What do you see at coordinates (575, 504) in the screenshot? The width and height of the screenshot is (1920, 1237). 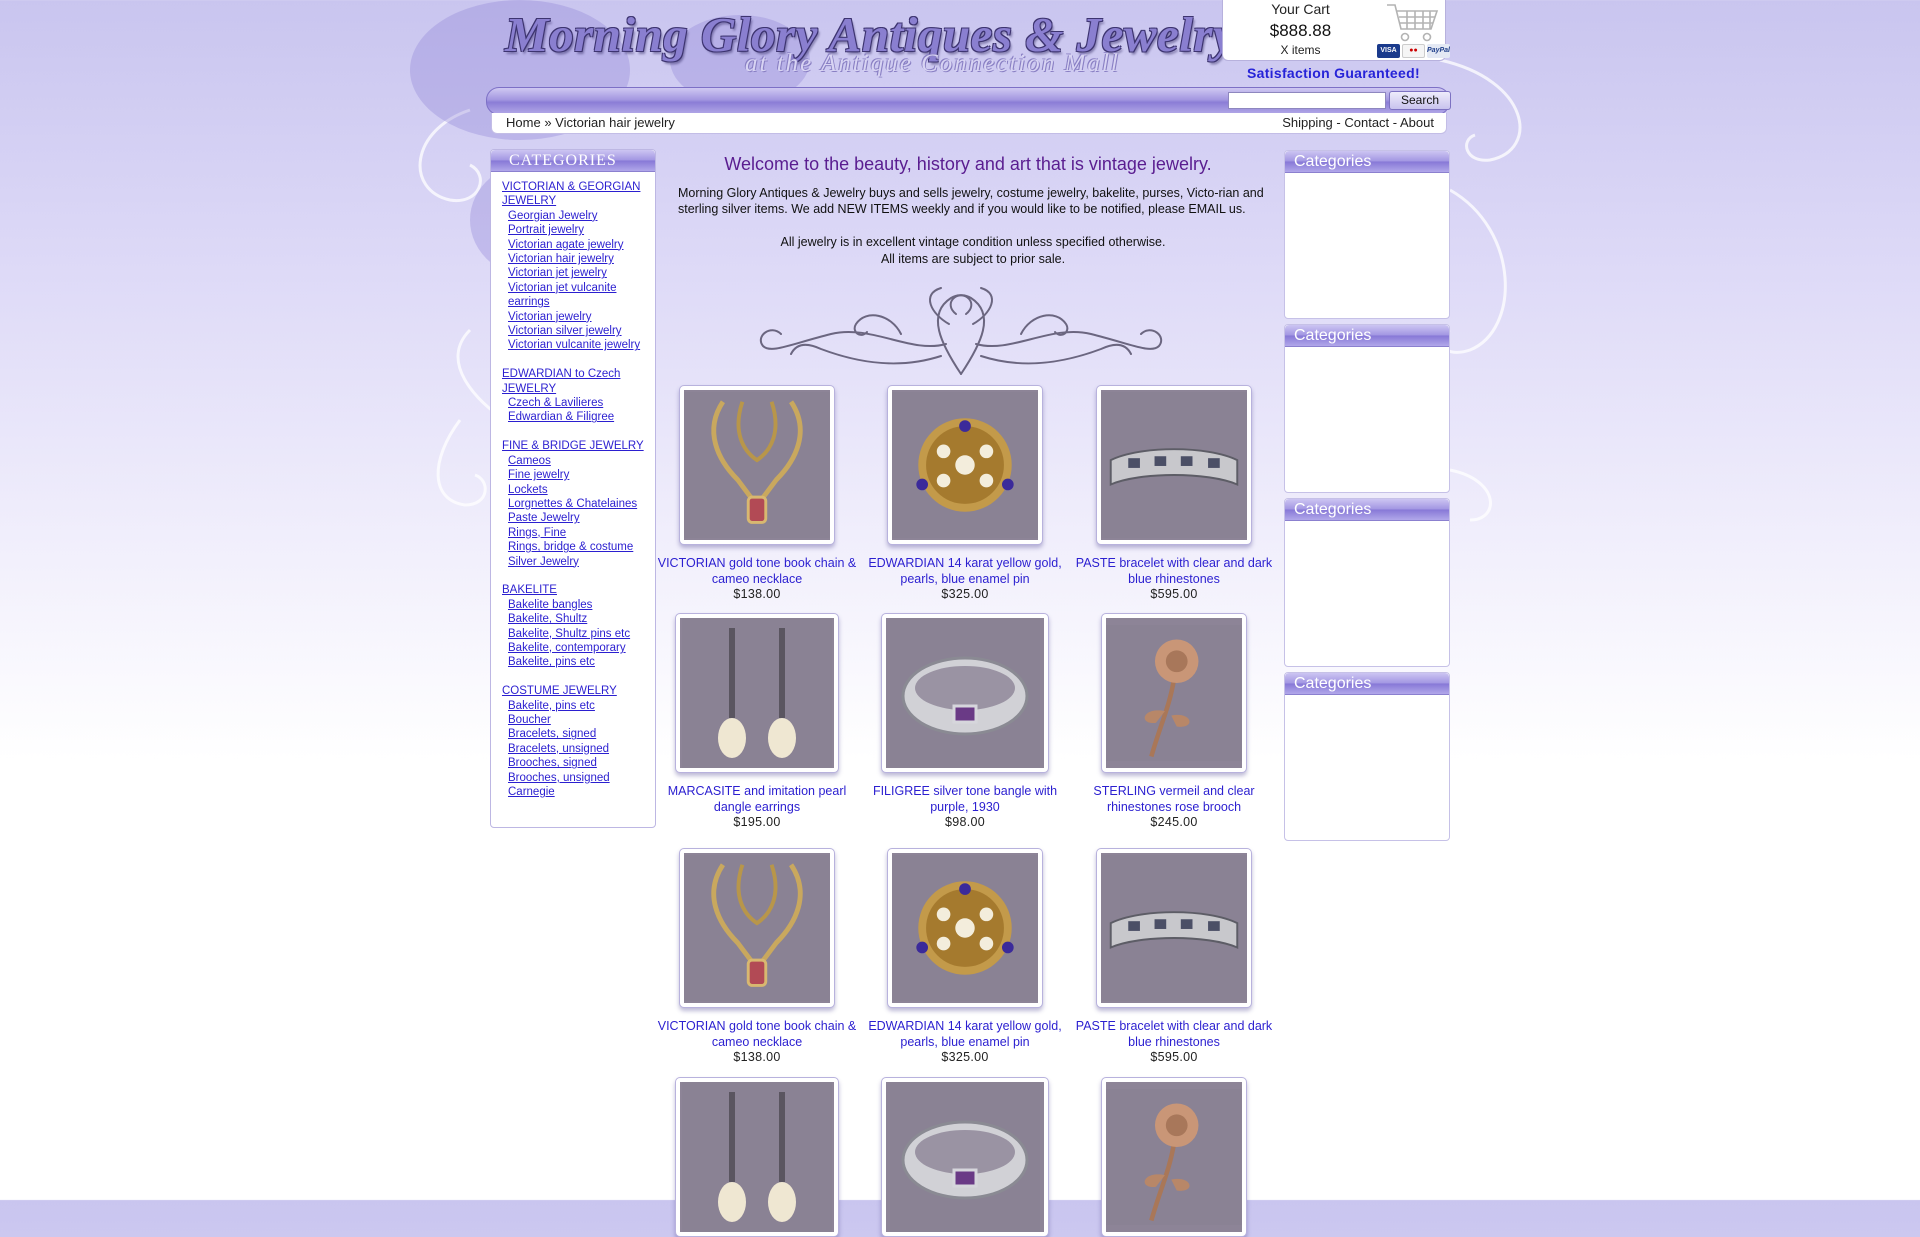 I see `category-link: Lorgnettes & Chatelaines` at bounding box center [575, 504].